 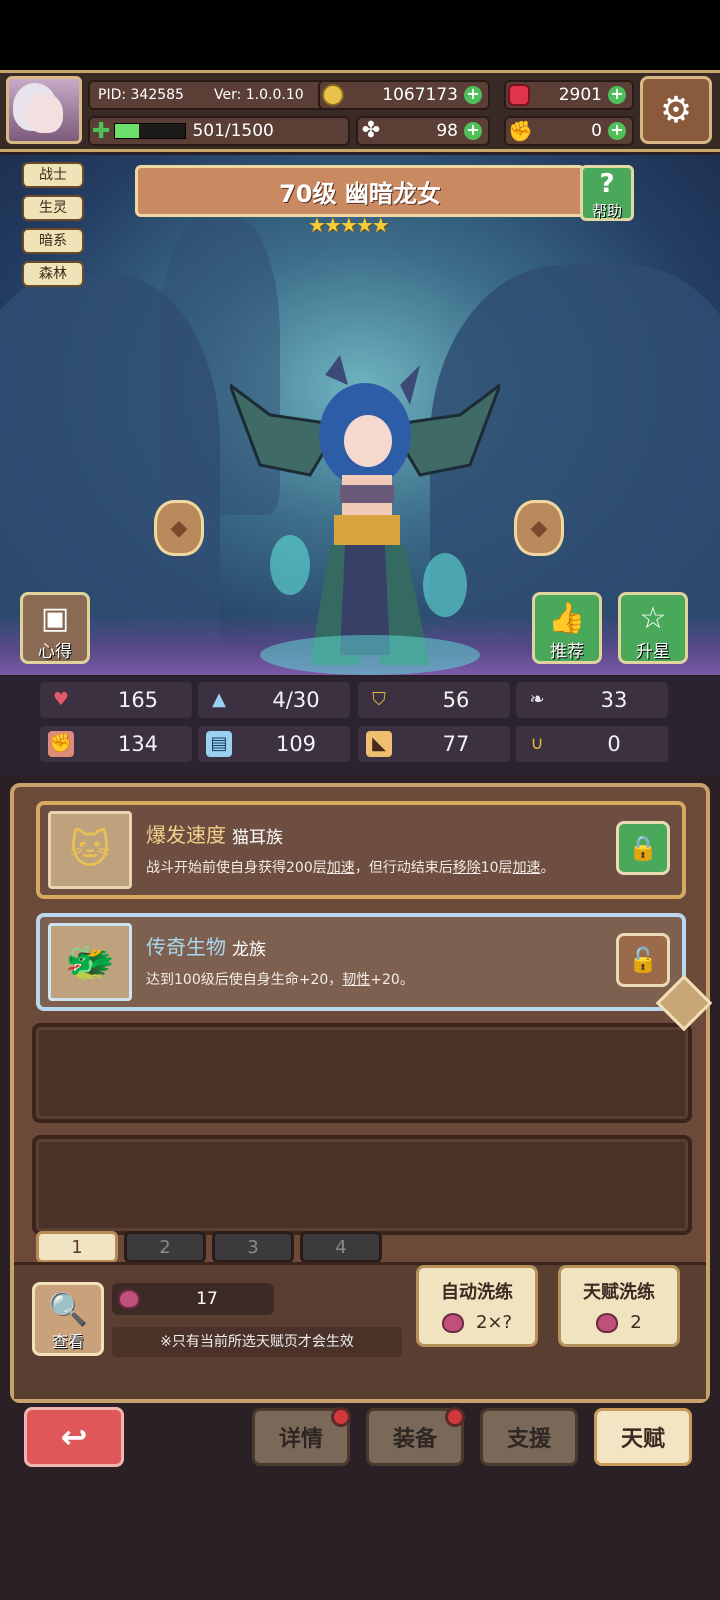 What do you see at coordinates (636, 1322) in the screenshot?
I see `talent-reroll-cost: 2` at bounding box center [636, 1322].